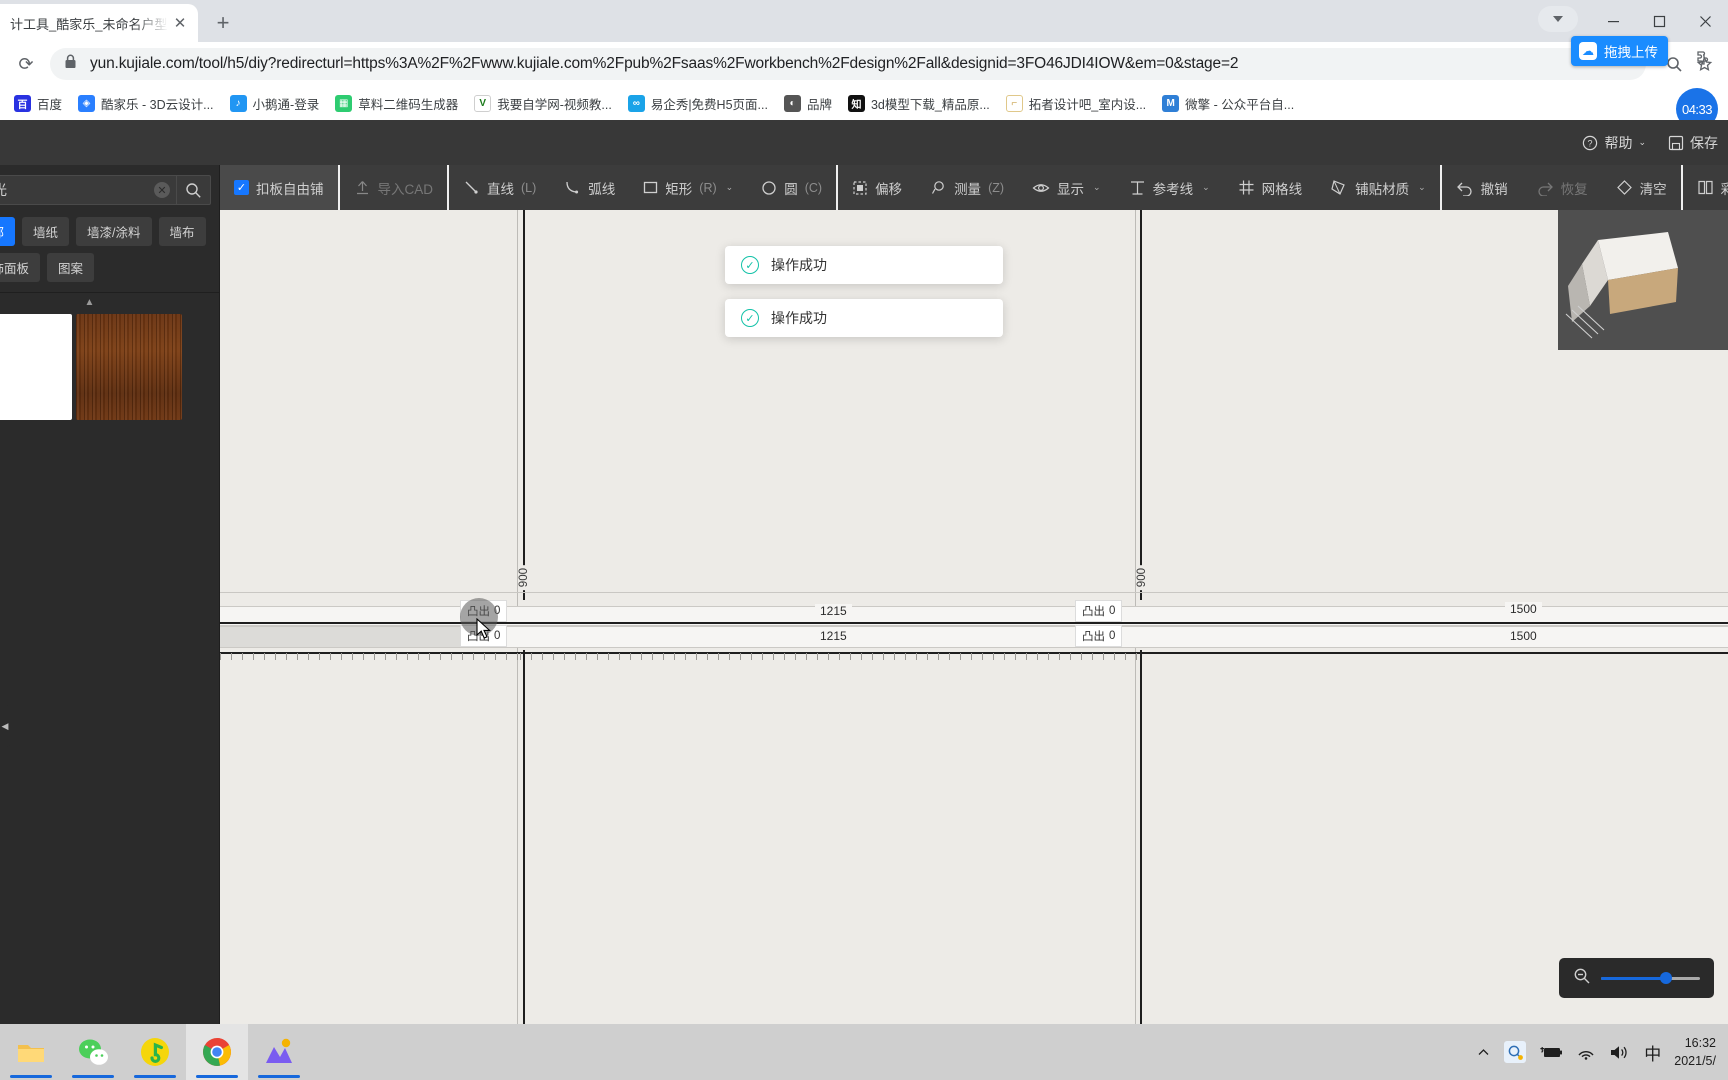 This screenshot has height=1080, width=1728. I want to click on chevron-up-icon: ▲, so click(109, 303).